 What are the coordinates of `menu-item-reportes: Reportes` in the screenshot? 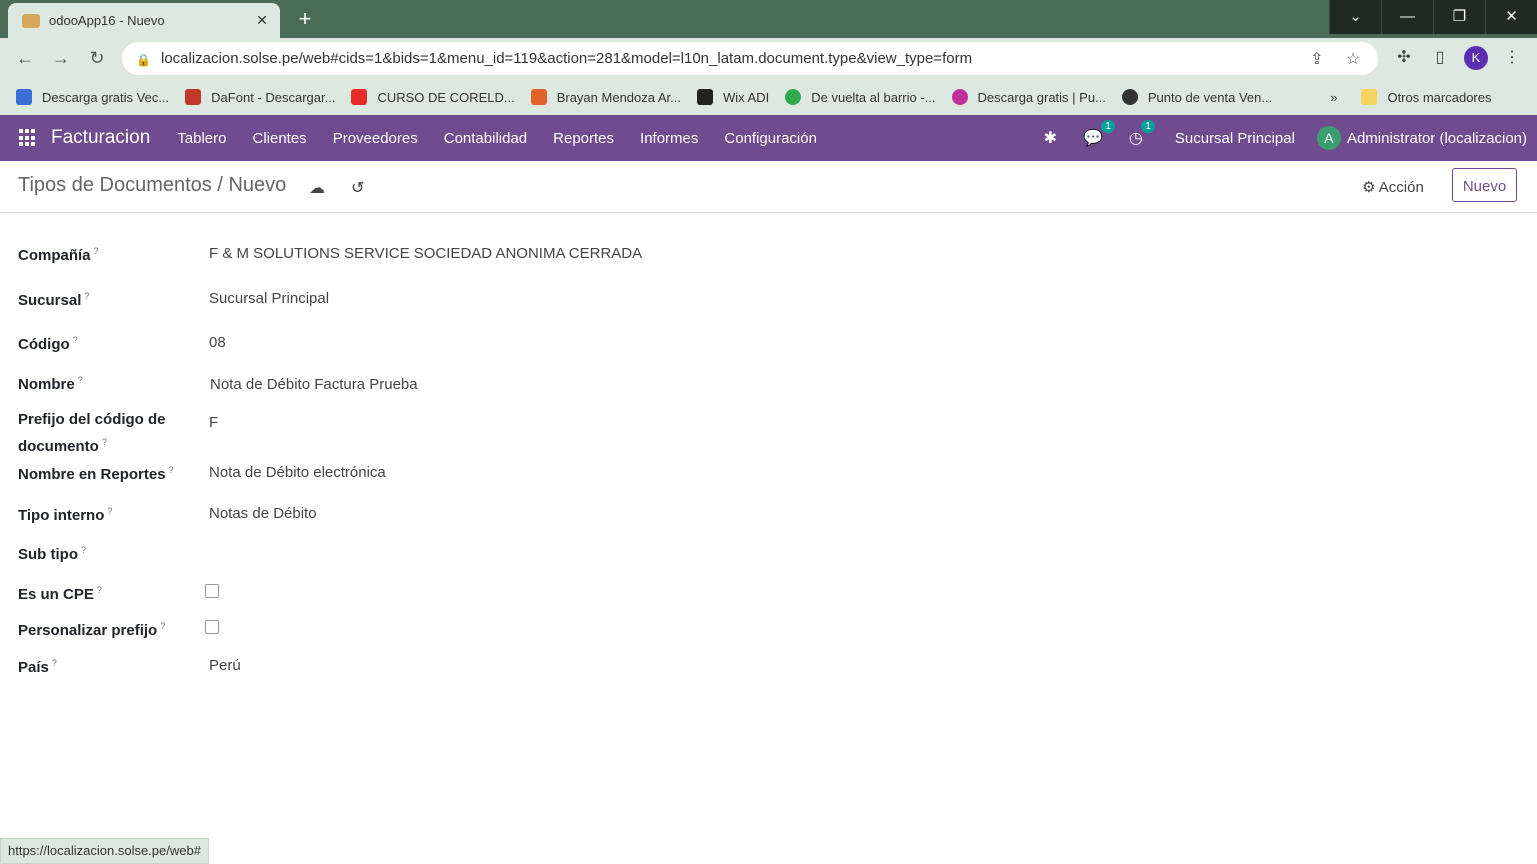 It's located at (583, 138).